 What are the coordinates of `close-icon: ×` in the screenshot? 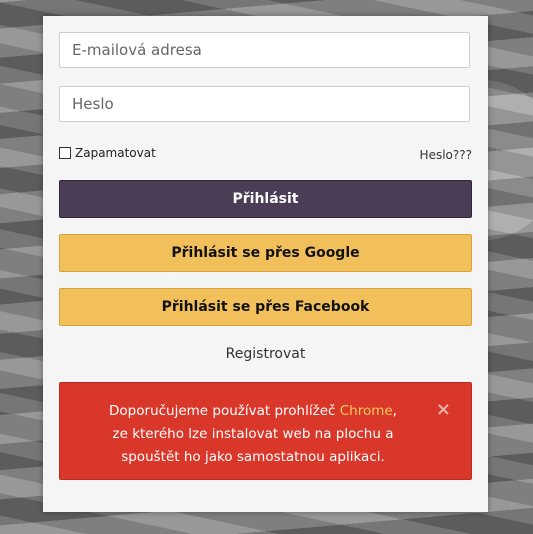 It's located at (443, 409).